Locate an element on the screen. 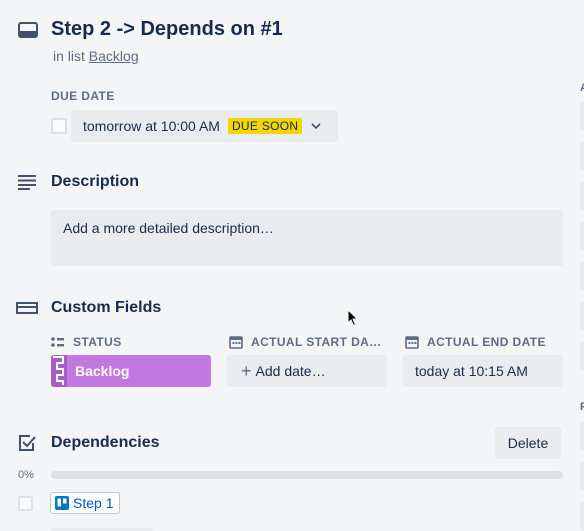 The image size is (584, 531). chevron-down-icon is located at coordinates (316, 126).